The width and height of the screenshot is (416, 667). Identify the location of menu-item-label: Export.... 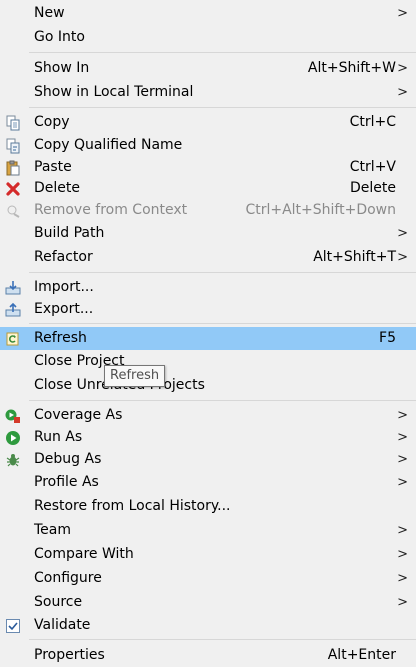
(64, 309).